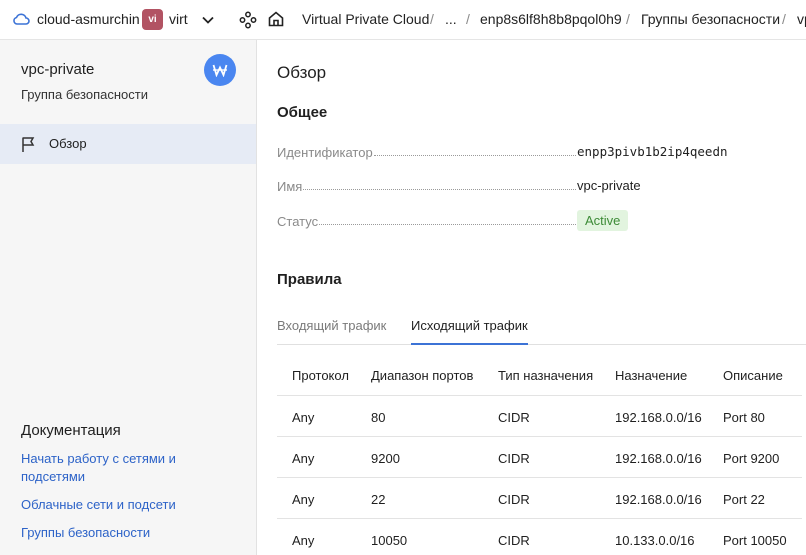 This screenshot has height=555, width=806. What do you see at coordinates (539, 416) in the screenshot?
I see `table-row: Any 80 CIDR 192.168.0.0/16 Port 80` at bounding box center [539, 416].